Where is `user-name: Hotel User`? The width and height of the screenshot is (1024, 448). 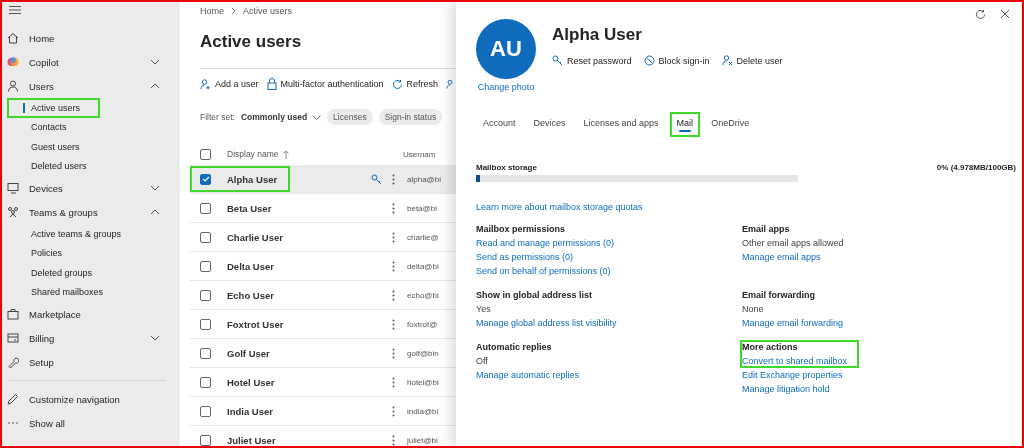 user-name: Hotel User is located at coordinates (251, 382).